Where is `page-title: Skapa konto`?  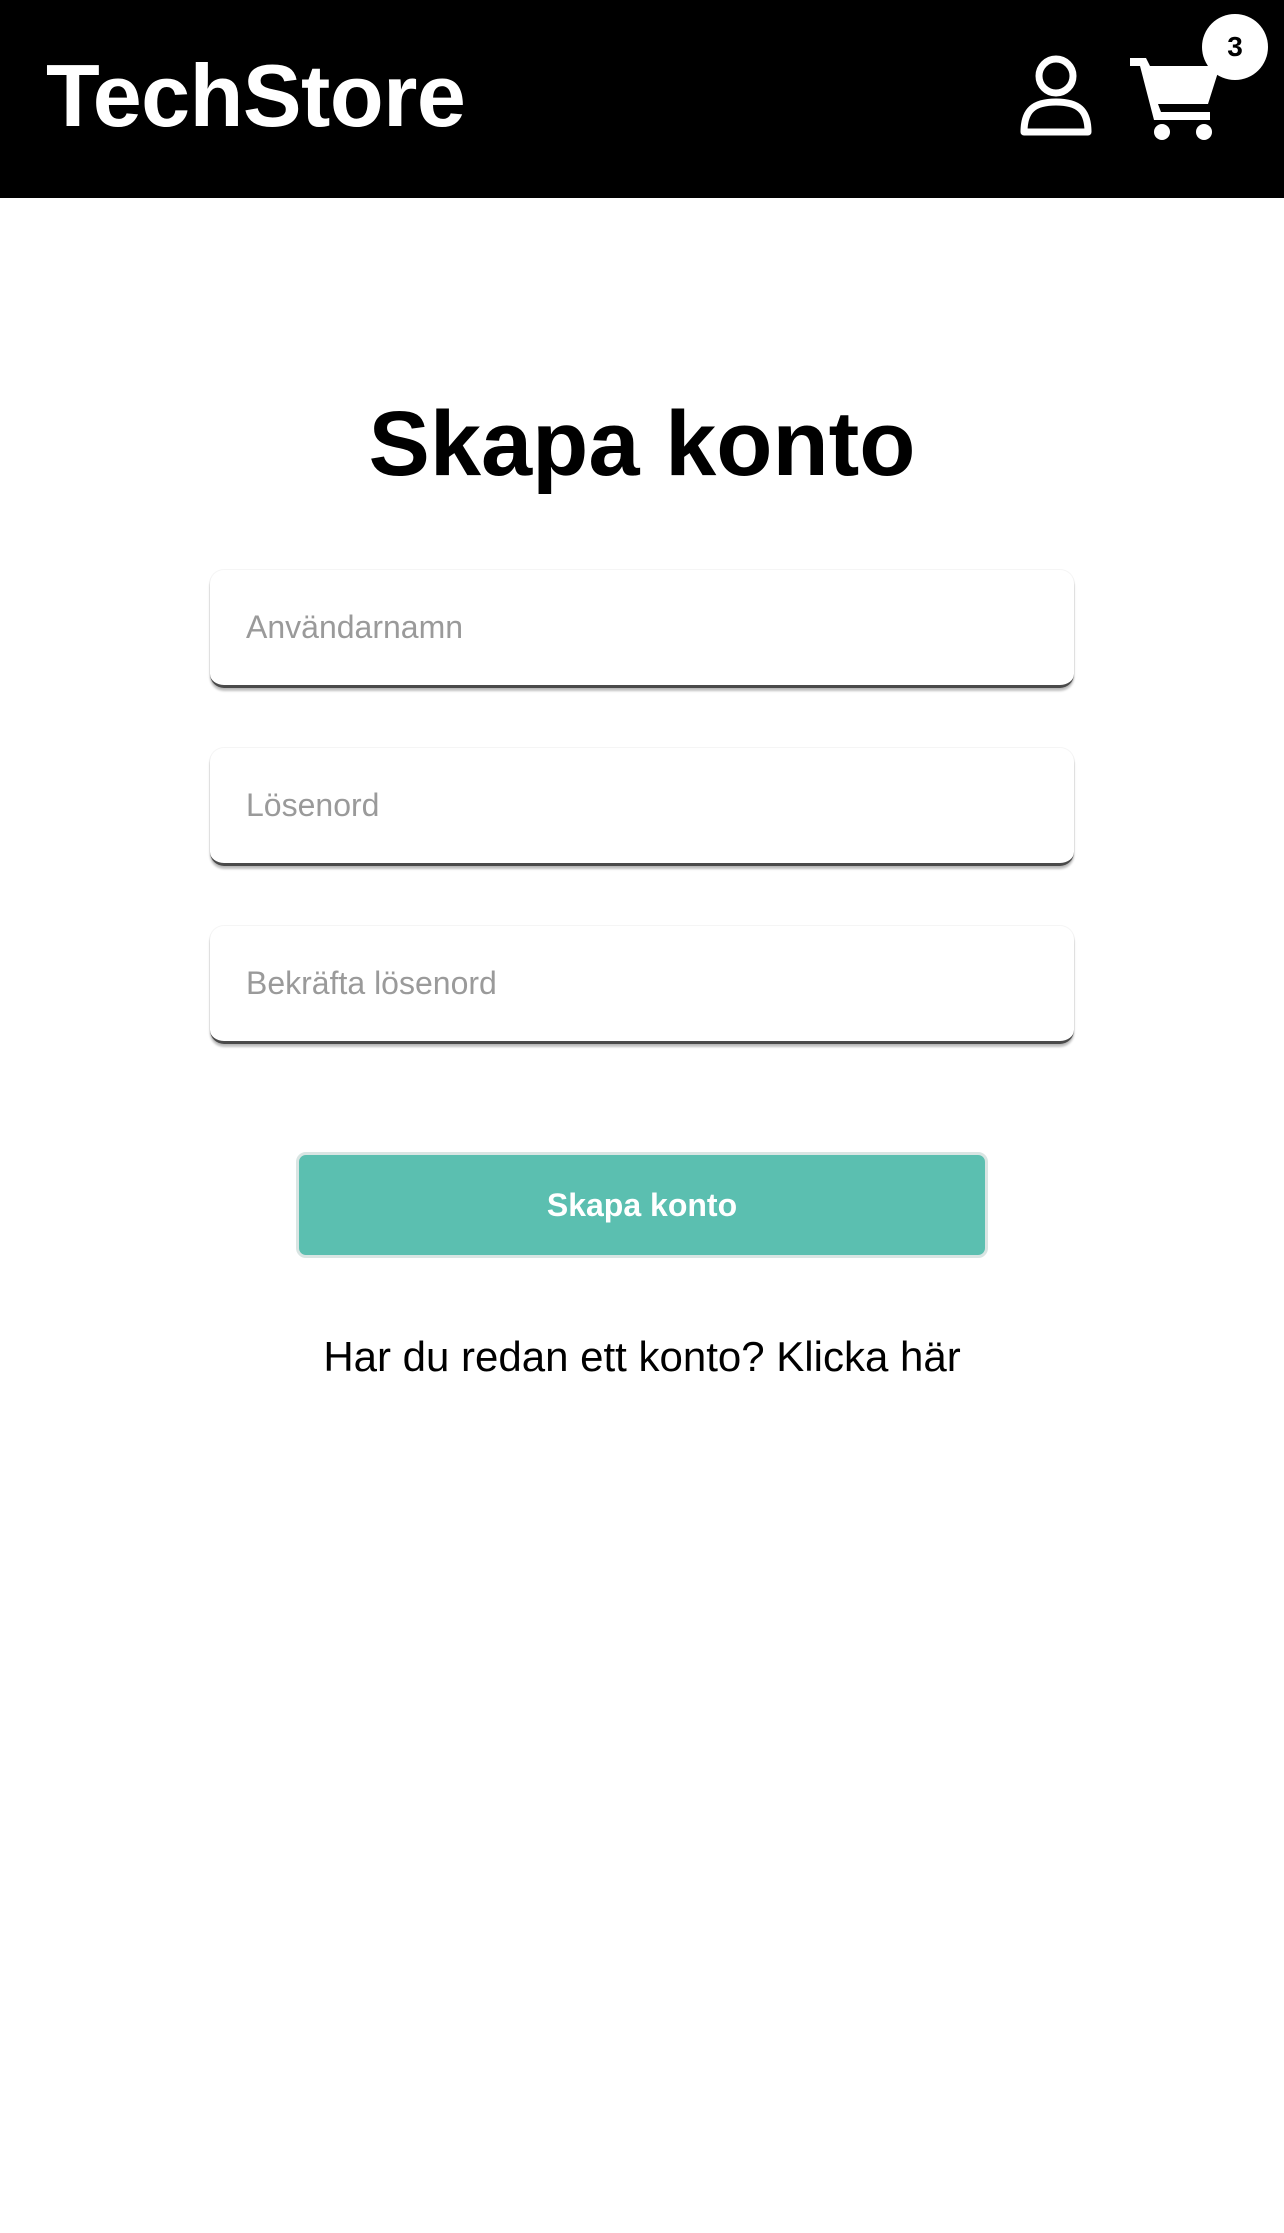
page-title: Skapa konto is located at coordinates (642, 444).